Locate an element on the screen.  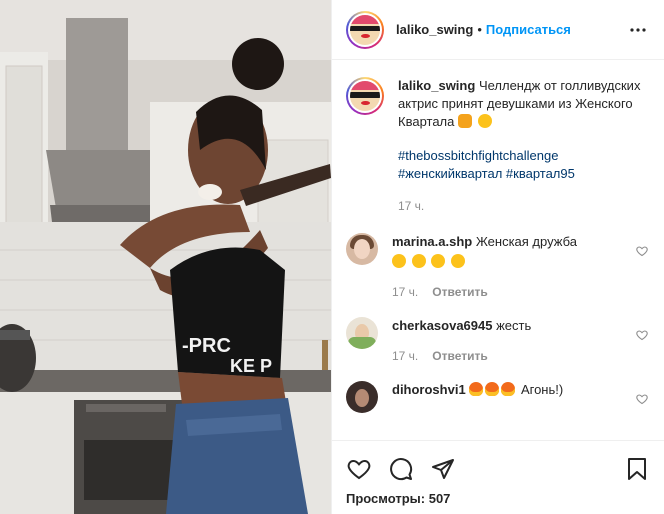
comment-item: dihoroshvi1 Агонь!) is located at coordinates (498, 397).